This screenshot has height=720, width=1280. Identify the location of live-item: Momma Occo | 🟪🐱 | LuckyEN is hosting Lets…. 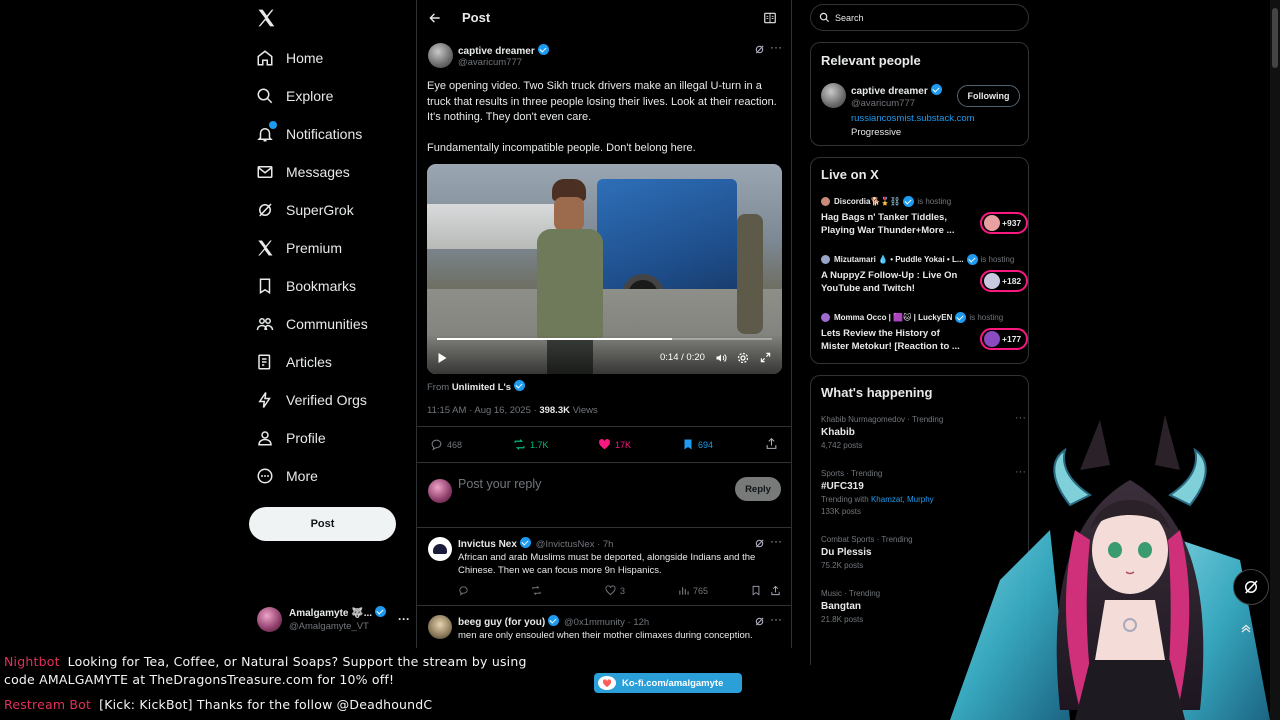
(924, 332).